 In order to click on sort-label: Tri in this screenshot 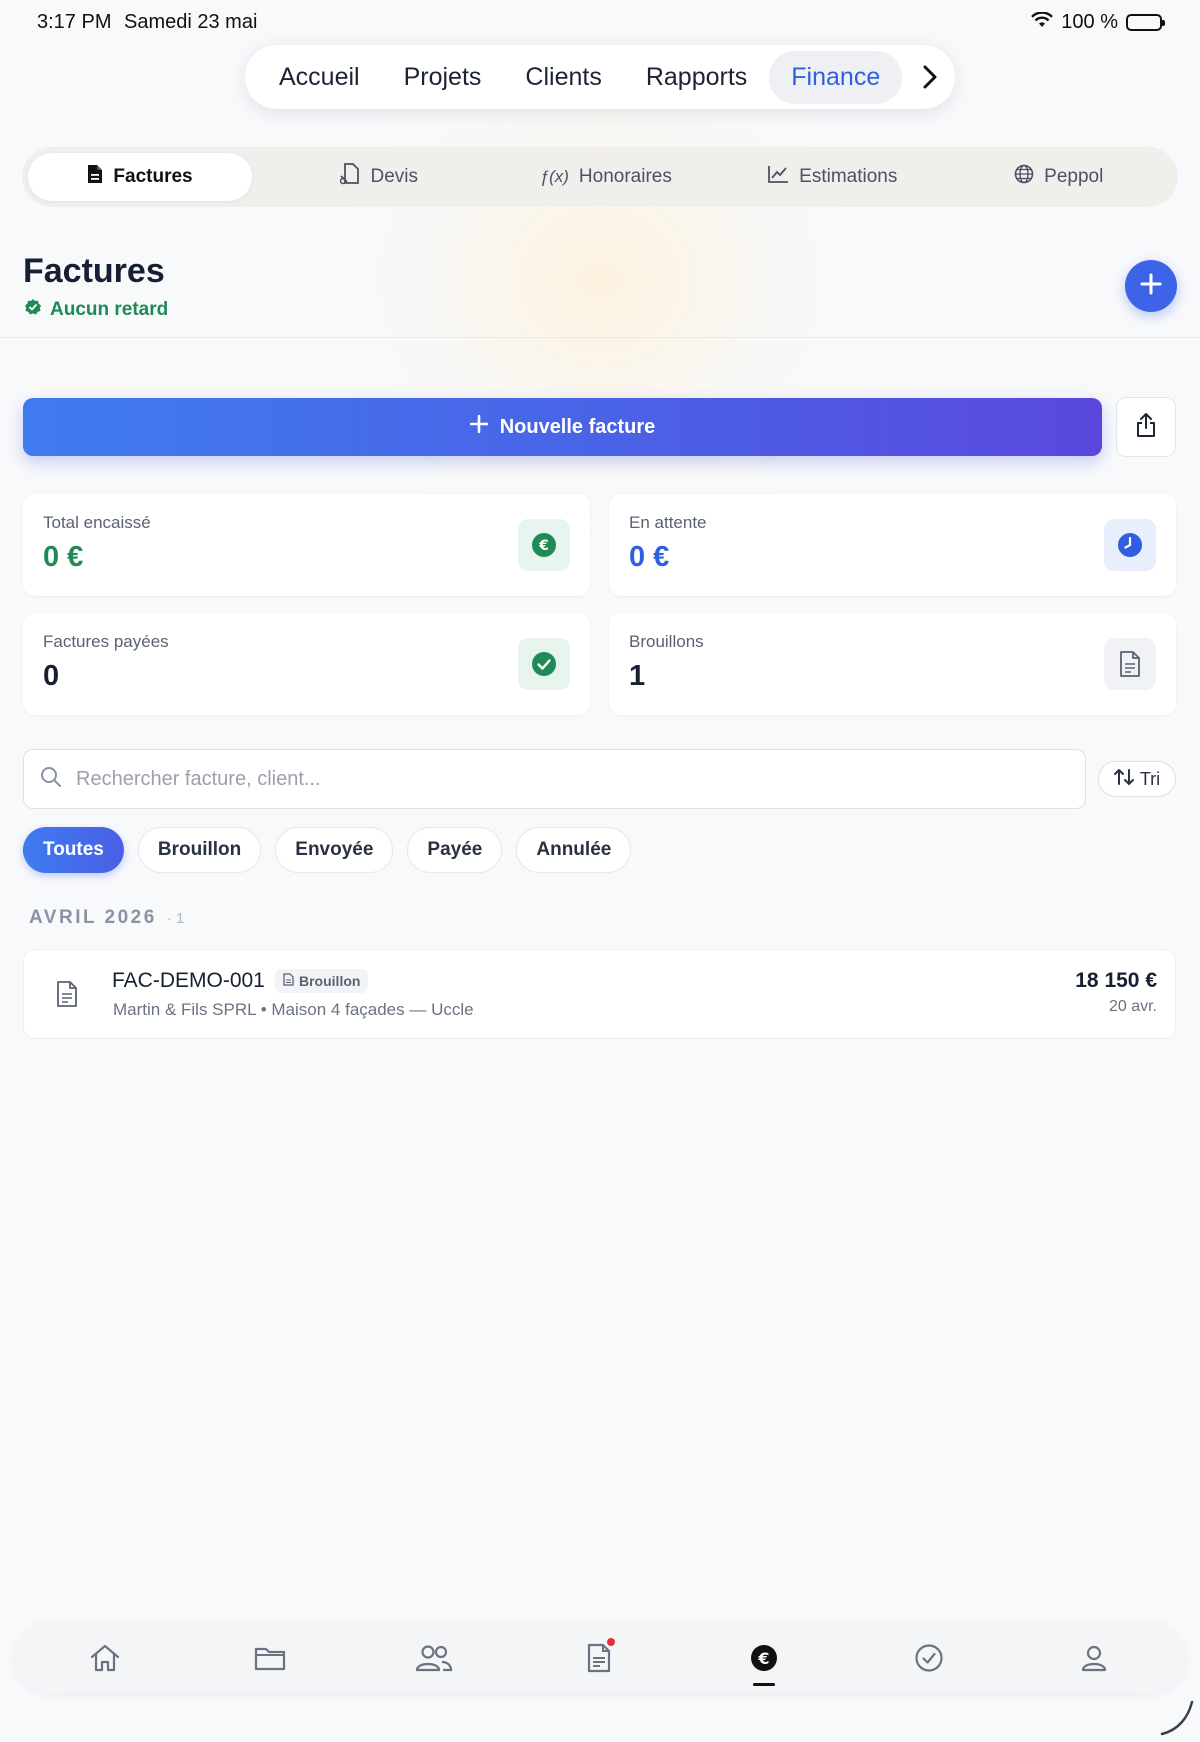, I will do `click(1150, 778)`.